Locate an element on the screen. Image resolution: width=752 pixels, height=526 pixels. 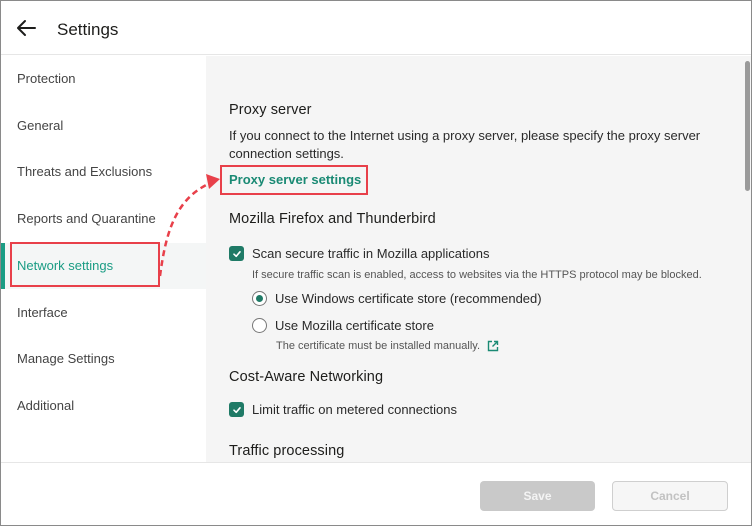
limit-traffic-checkbox: Limit traffic on metered connections is located at coordinates (343, 409).